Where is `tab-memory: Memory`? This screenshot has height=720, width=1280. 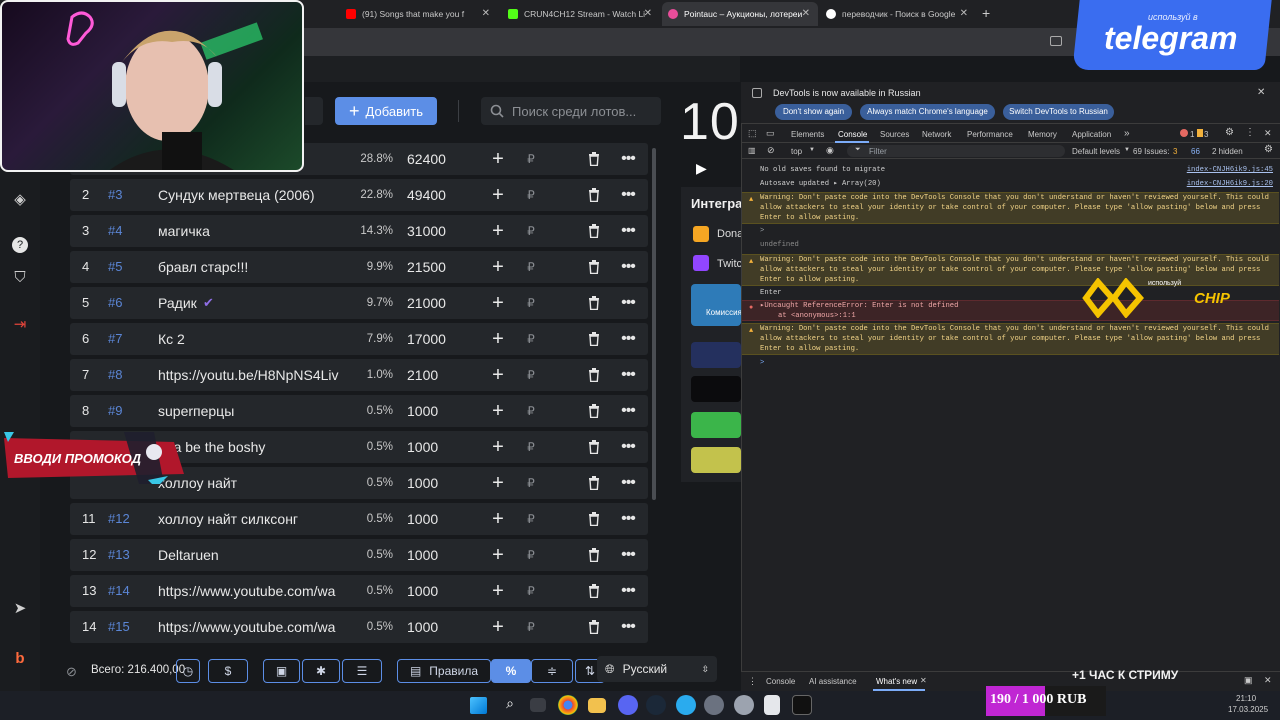 tab-memory: Memory is located at coordinates (1042, 134).